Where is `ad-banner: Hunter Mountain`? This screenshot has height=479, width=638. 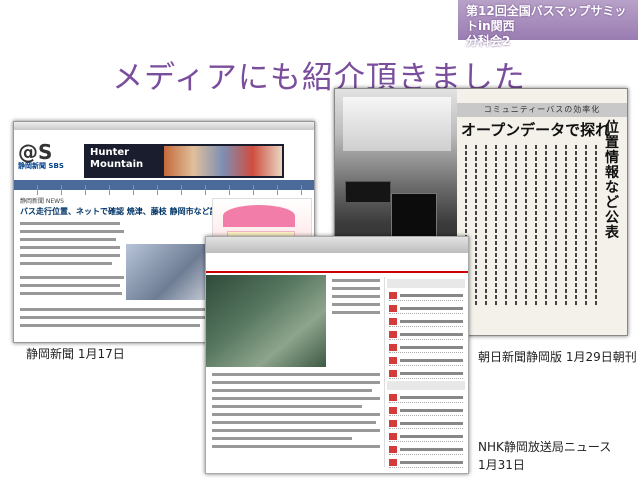
ad-banner: Hunter Mountain is located at coordinates (184, 161).